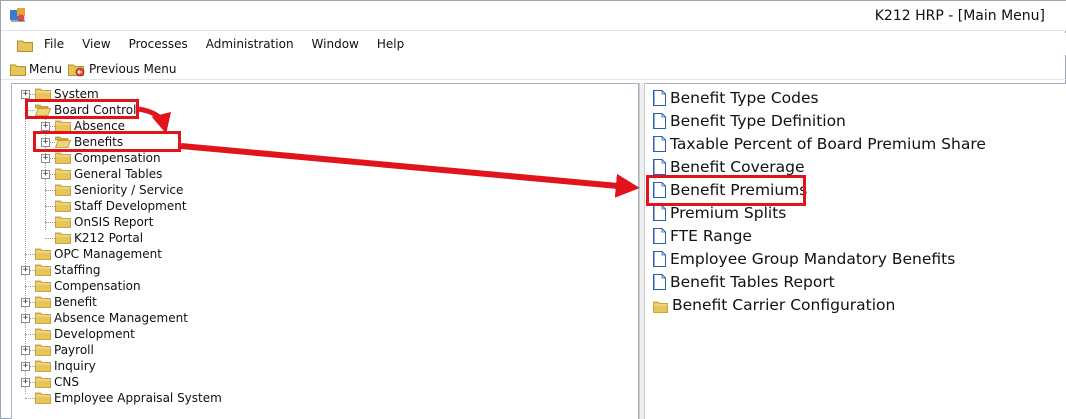 The image size is (1066, 419). Describe the element at coordinates (74, 350) in the screenshot. I see `tree-item-label: Payroll` at that location.